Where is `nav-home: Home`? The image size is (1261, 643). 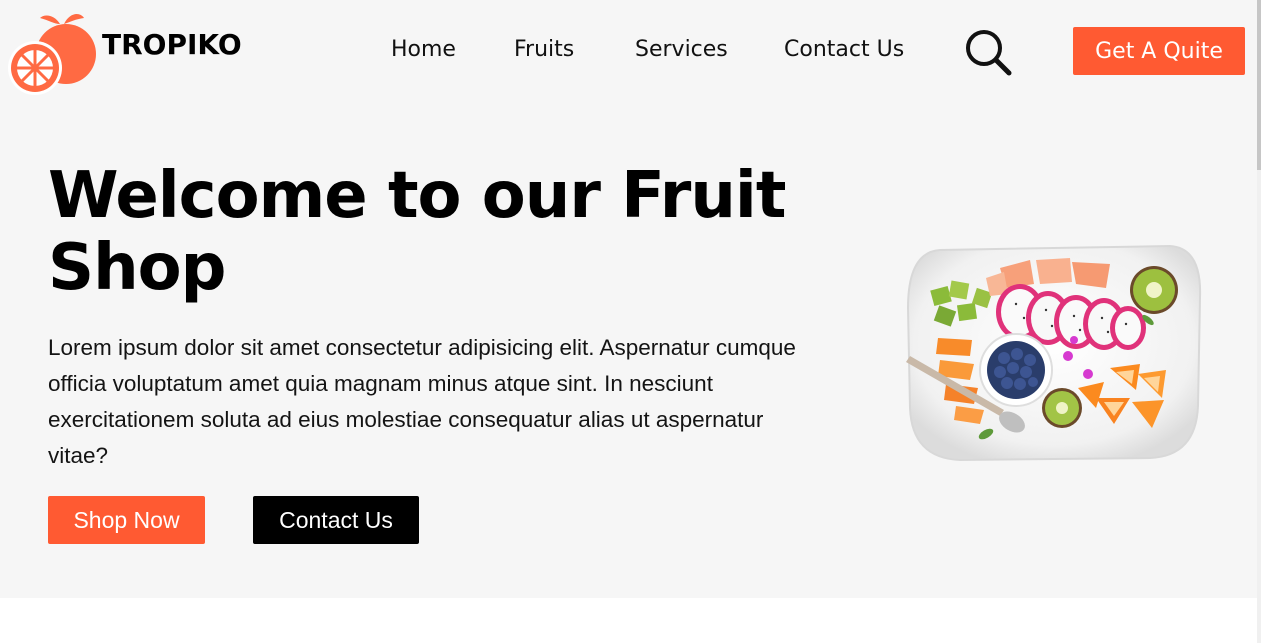
nav-home: Home is located at coordinates (423, 49).